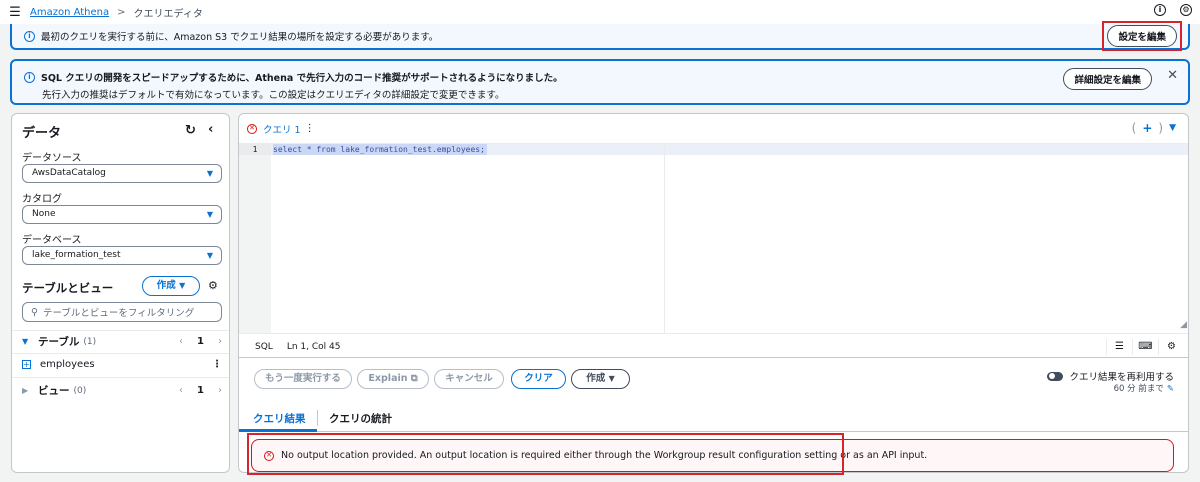 Image resolution: width=1200 pixels, height=482 pixels. Describe the element at coordinates (1147, 128) in the screenshot. I see `add-tab-icon: +` at that location.